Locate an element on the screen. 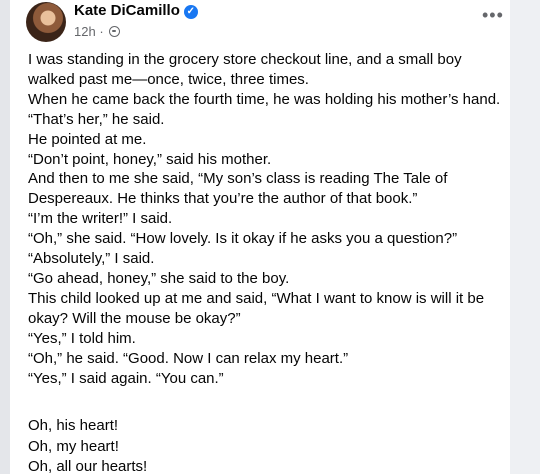 The height and width of the screenshot is (474, 540). author-name: Kate DiCamillo is located at coordinates (127, 10).